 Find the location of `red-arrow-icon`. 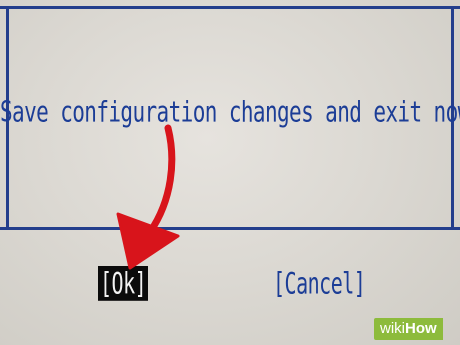

red-arrow-icon is located at coordinates (148, 197).